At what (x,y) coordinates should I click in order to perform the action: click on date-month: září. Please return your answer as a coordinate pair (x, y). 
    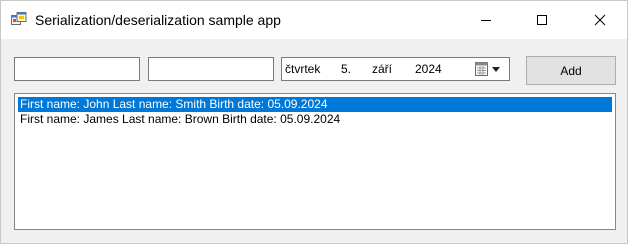
    Looking at the image, I should click on (382, 69).